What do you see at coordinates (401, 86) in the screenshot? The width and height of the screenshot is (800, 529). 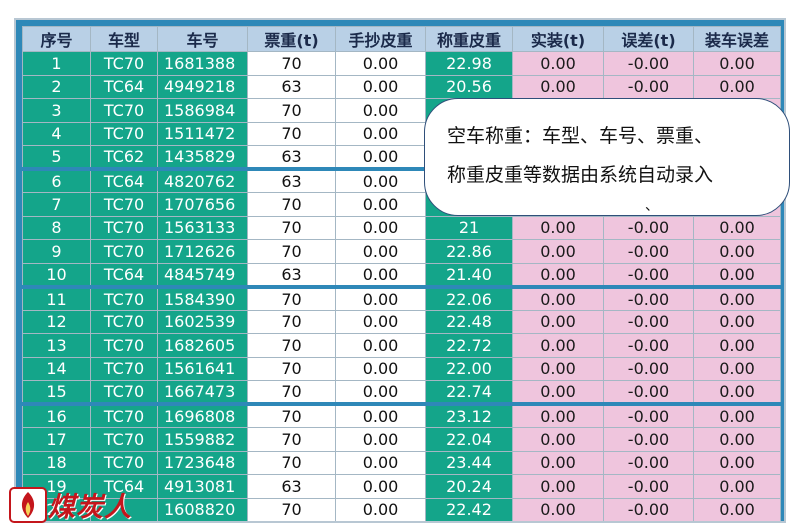 I see `table-row: 2 TC64 4949218 63 0.00 20.56 0.00 -0.00 0.00` at bounding box center [401, 86].